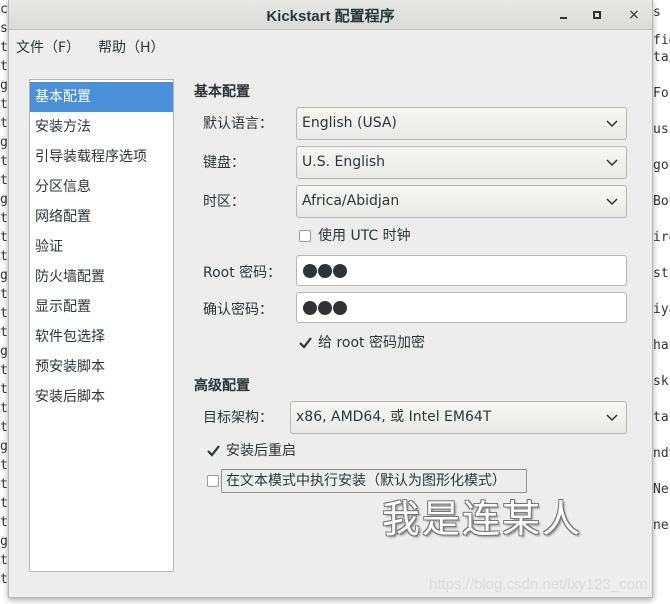 This screenshot has height=604, width=670. Describe the element at coordinates (461, 162) in the screenshot. I see `keyboard-dropdown: U.S. English` at that location.